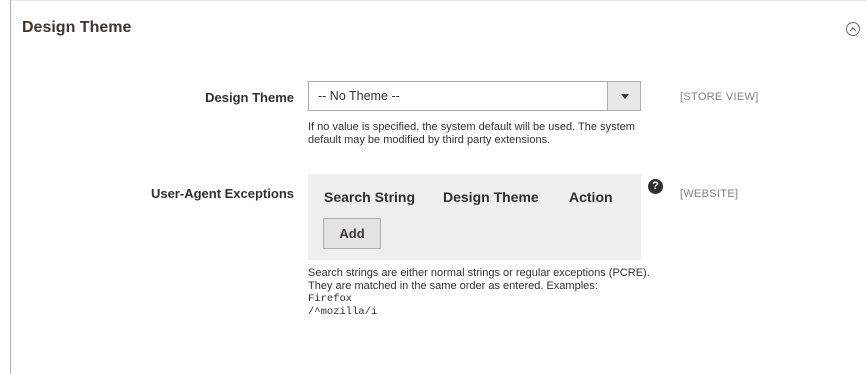 The height and width of the screenshot is (374, 866). What do you see at coordinates (474, 217) in the screenshot?
I see `user-agent-exceptions-table: Search String Design Theme Action Add` at bounding box center [474, 217].